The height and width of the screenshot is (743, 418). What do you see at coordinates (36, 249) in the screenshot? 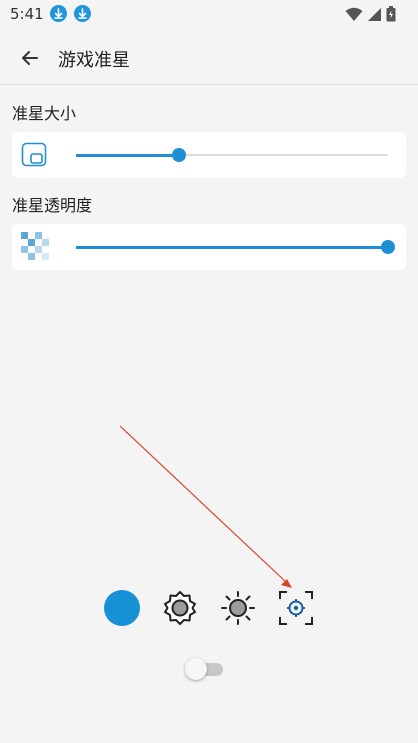
I see `transparency-grid-icon` at bounding box center [36, 249].